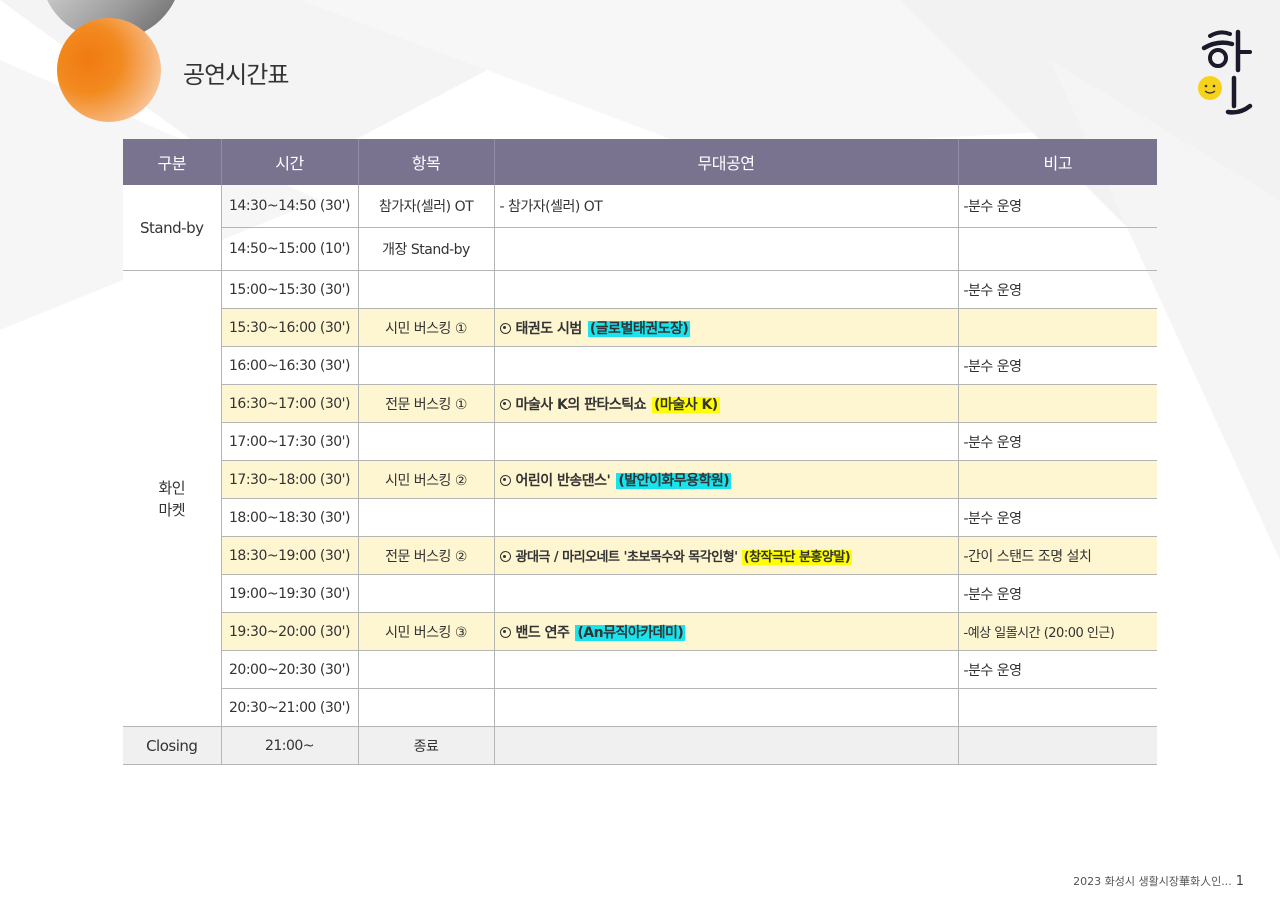  What do you see at coordinates (426, 249) in the screenshot?
I see `item-cell: 개장 Stand-by` at bounding box center [426, 249].